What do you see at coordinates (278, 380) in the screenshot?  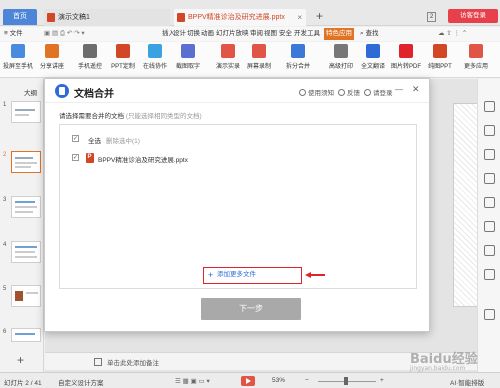 I see `zoom-level: 53%` at bounding box center [278, 380].